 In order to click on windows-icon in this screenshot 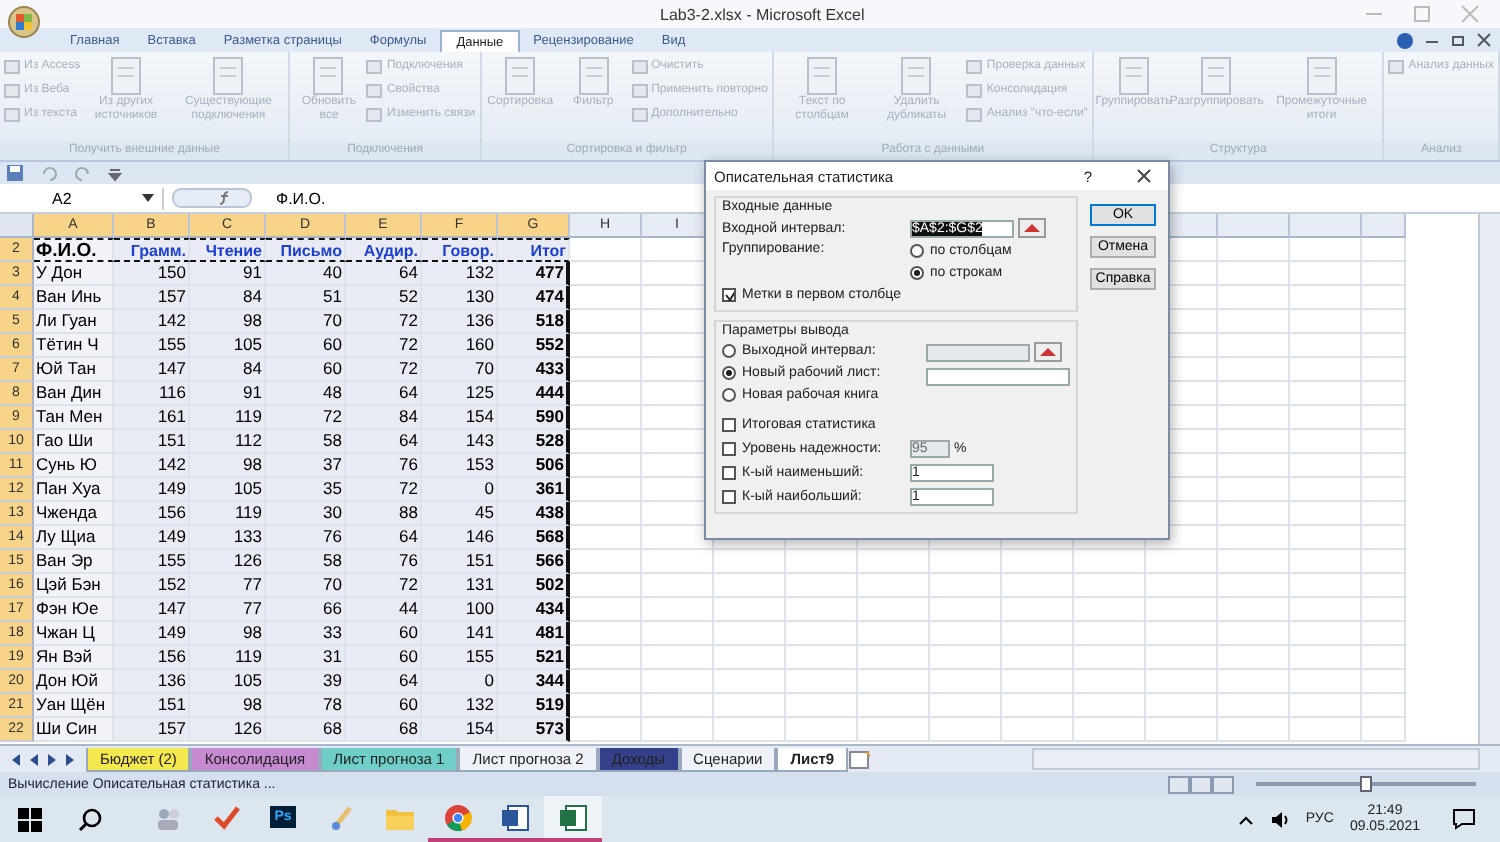, I will do `click(30, 819)`.